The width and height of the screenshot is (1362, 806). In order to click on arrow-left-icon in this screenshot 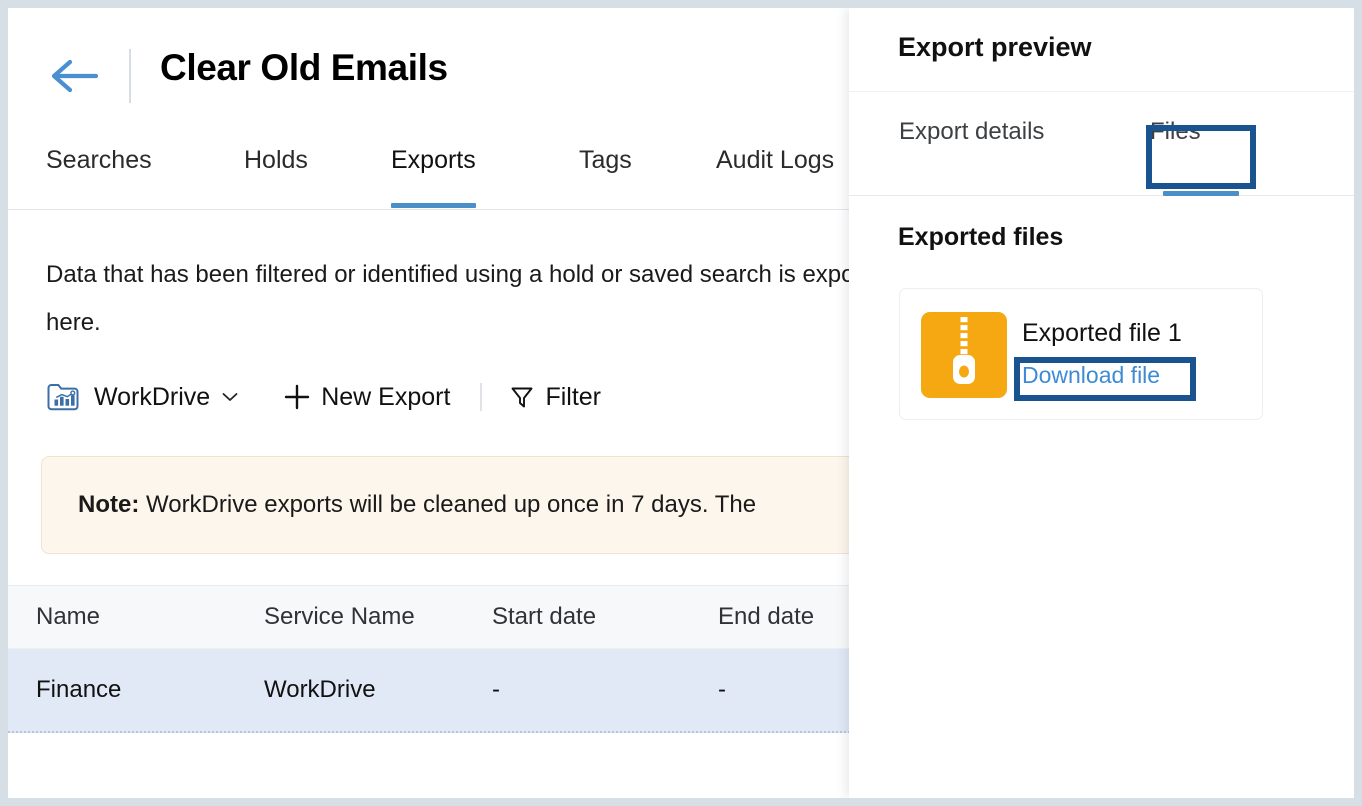, I will do `click(75, 76)`.